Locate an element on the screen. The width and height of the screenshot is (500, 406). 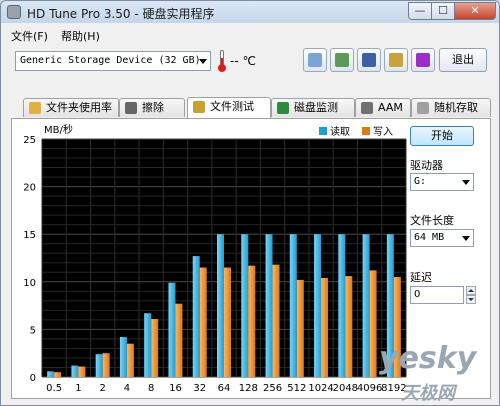
watermark-subtext: 天极网 is located at coordinates (428, 393).